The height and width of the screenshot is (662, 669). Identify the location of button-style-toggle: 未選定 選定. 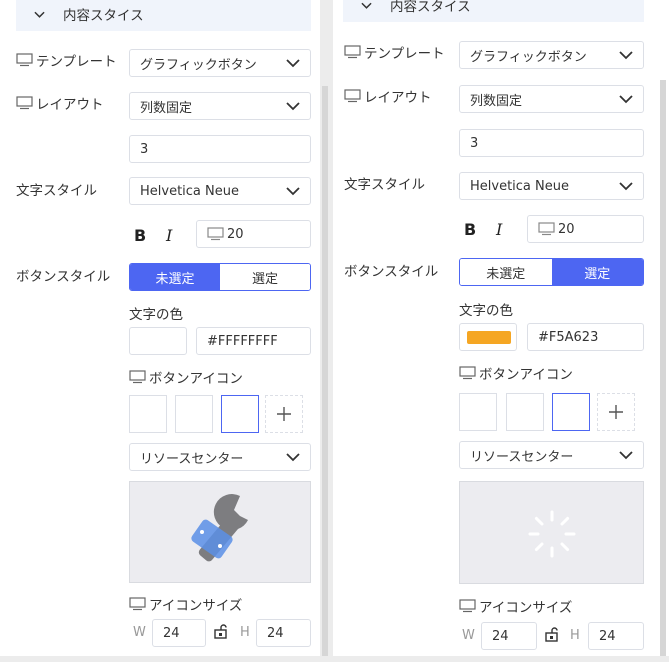
(220, 277).